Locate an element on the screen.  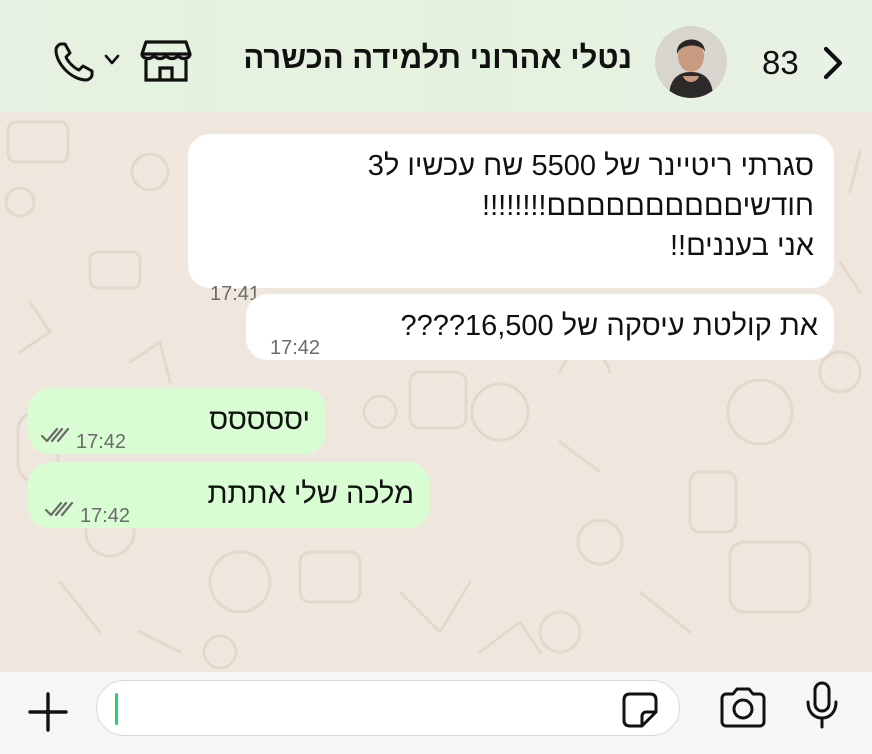
message-text: את קולטת עיסקה של 16,500???? is located at coordinates (609, 326).